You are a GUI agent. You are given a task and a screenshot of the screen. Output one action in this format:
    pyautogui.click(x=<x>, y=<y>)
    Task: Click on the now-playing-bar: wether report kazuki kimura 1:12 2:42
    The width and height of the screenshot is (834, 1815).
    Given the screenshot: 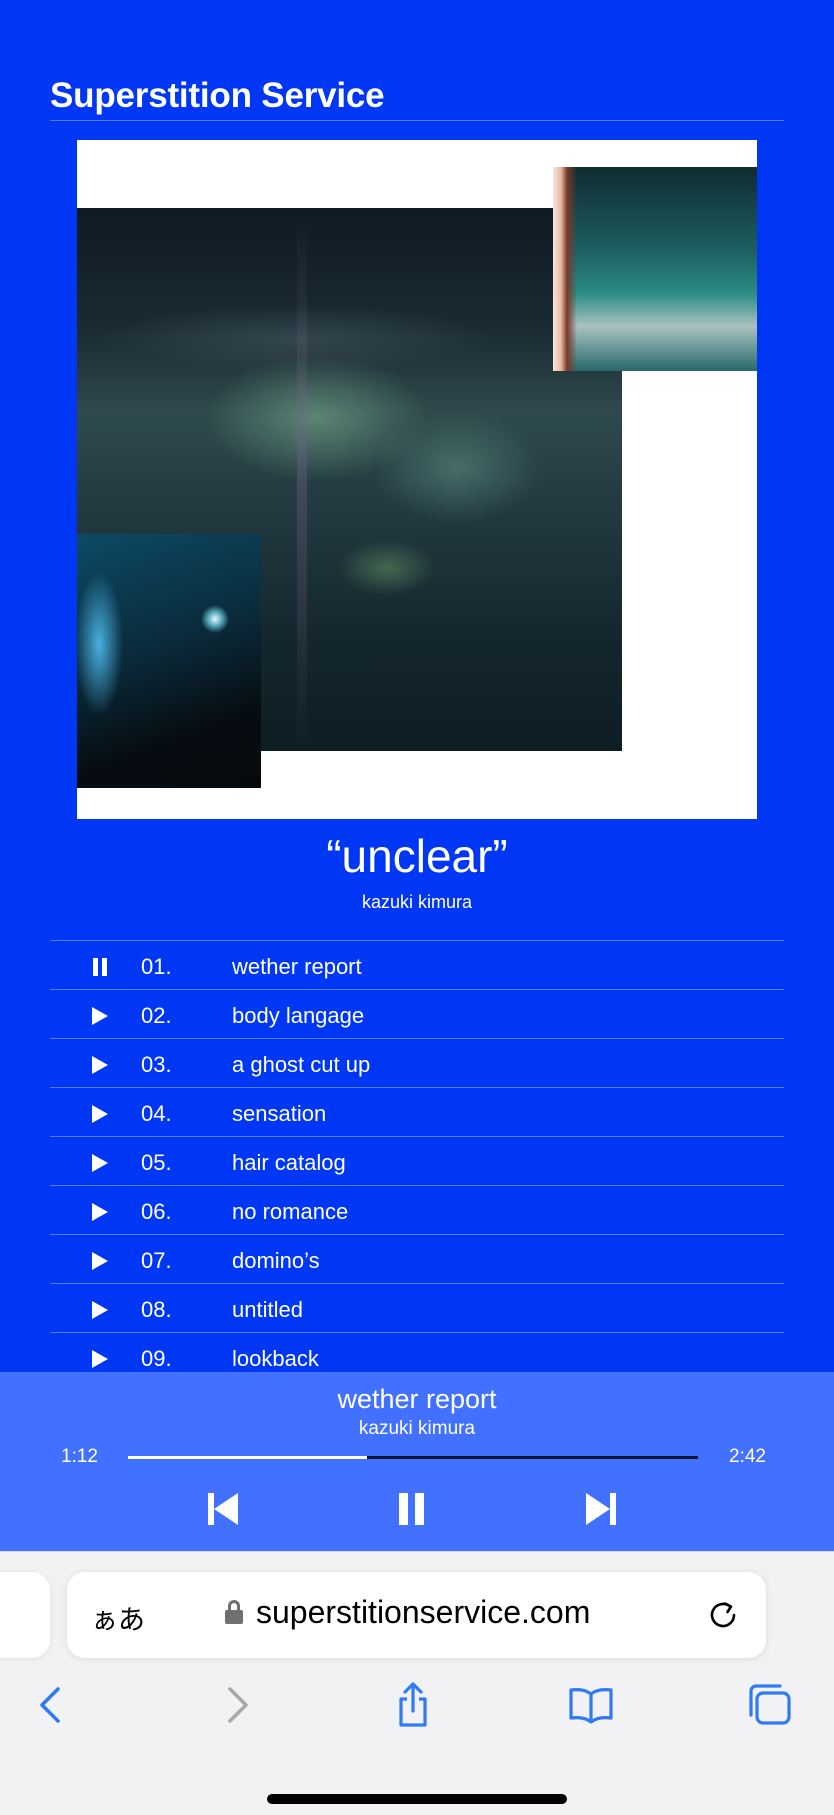 What is the action you would take?
    pyautogui.click(x=417, y=1461)
    